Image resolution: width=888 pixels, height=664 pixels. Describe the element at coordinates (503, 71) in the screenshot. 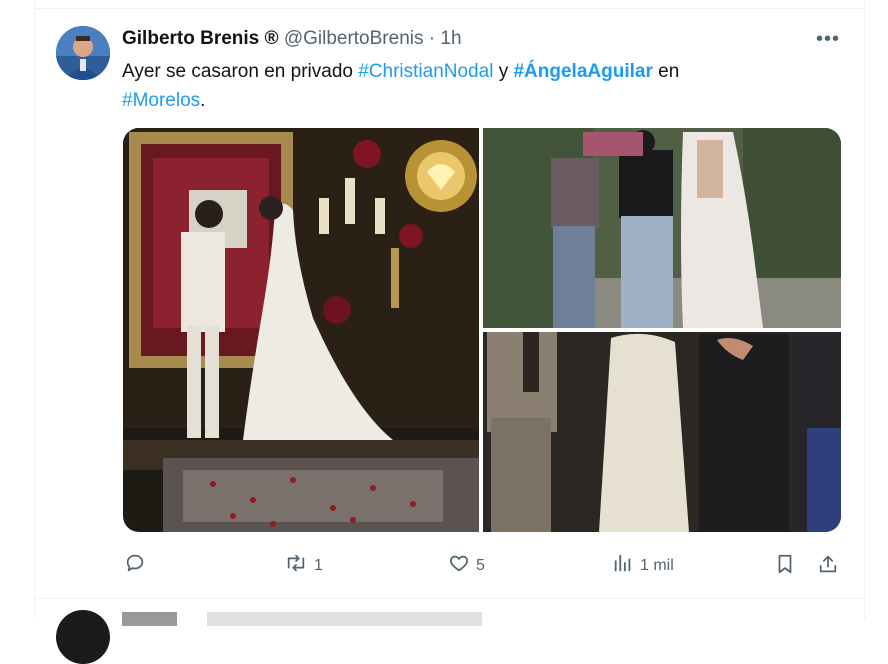

I see `text-part: y` at that location.